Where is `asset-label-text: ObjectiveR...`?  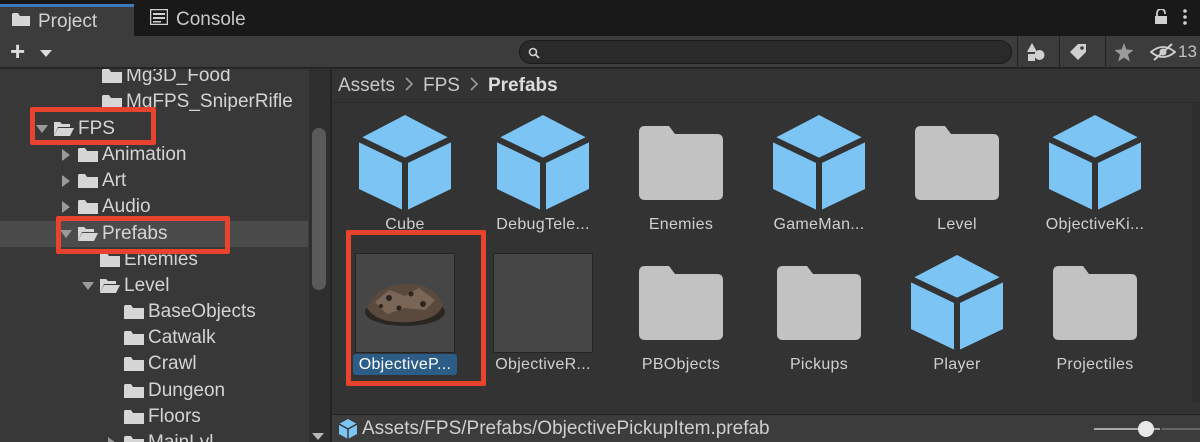
asset-label-text: ObjectiveR... is located at coordinates (543, 364).